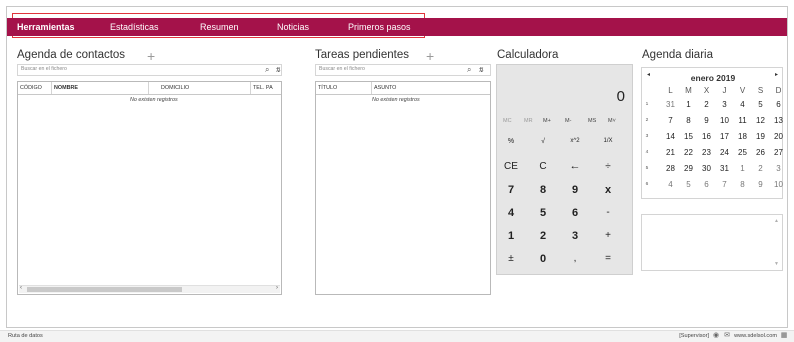  What do you see at coordinates (716, 336) in the screenshot?
I see `help-icon: ◉` at bounding box center [716, 336].